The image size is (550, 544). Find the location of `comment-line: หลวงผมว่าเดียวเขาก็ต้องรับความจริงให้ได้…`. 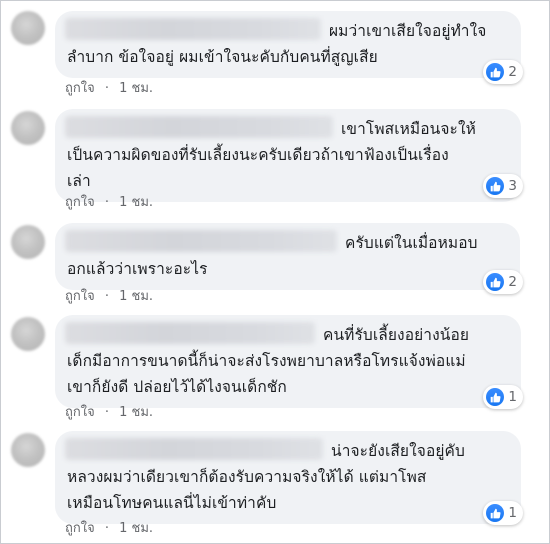

comment-line: หลวงผมว่าเดียวเขาก็ต้องรับความจริงให้ได้… is located at coordinates (247, 477).